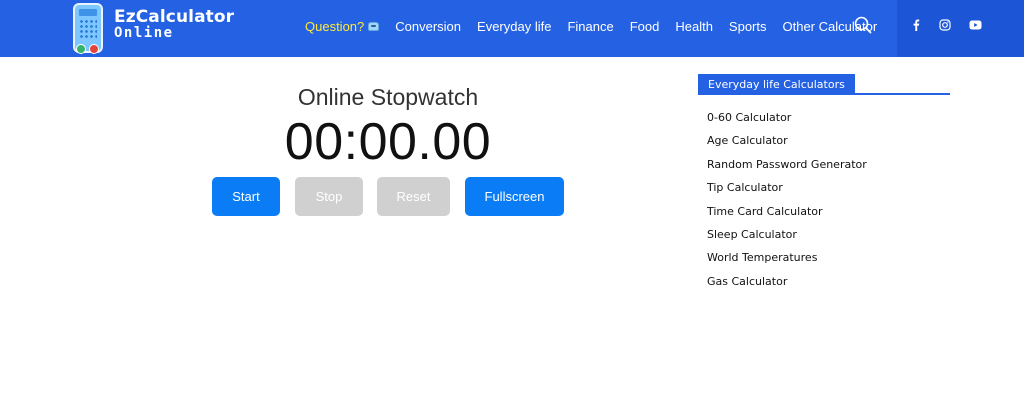 The height and width of the screenshot is (403, 1024). I want to click on sidebar-item-gas-calculator: Gas Calculator, so click(828, 285).